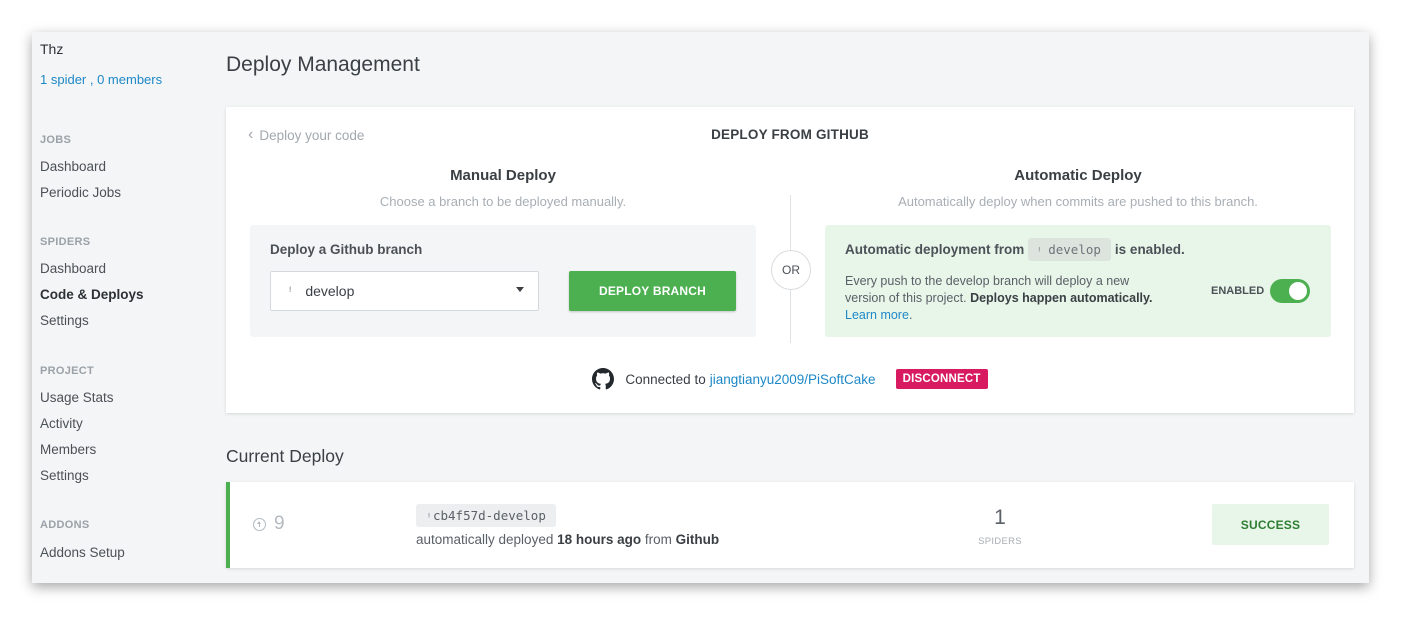  I want to click on sidebar-item-addons-setup: Addons Setup, so click(82, 552).